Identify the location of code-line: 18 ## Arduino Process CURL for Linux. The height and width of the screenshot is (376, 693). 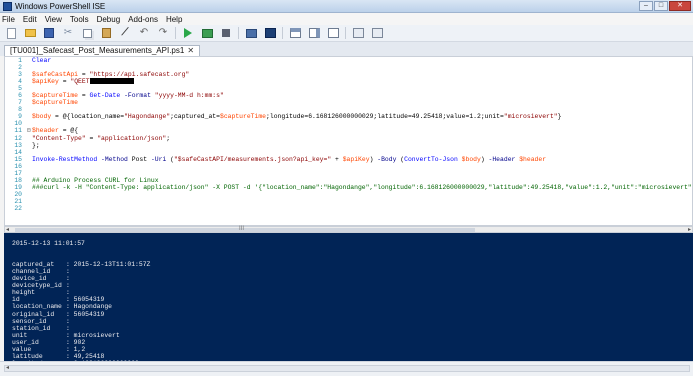
(348, 180).